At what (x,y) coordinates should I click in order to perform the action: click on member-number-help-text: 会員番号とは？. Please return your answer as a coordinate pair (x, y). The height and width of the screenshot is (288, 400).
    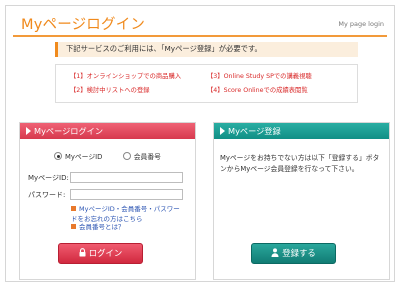
    Looking at the image, I should click on (102, 227).